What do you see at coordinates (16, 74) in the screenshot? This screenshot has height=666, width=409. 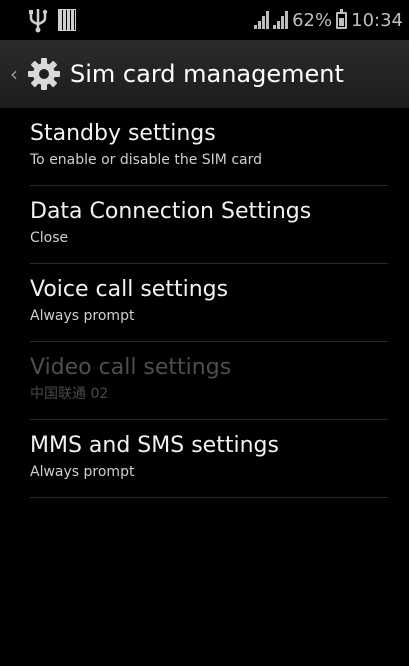 I see `back-chevron-icon: ‹` at bounding box center [16, 74].